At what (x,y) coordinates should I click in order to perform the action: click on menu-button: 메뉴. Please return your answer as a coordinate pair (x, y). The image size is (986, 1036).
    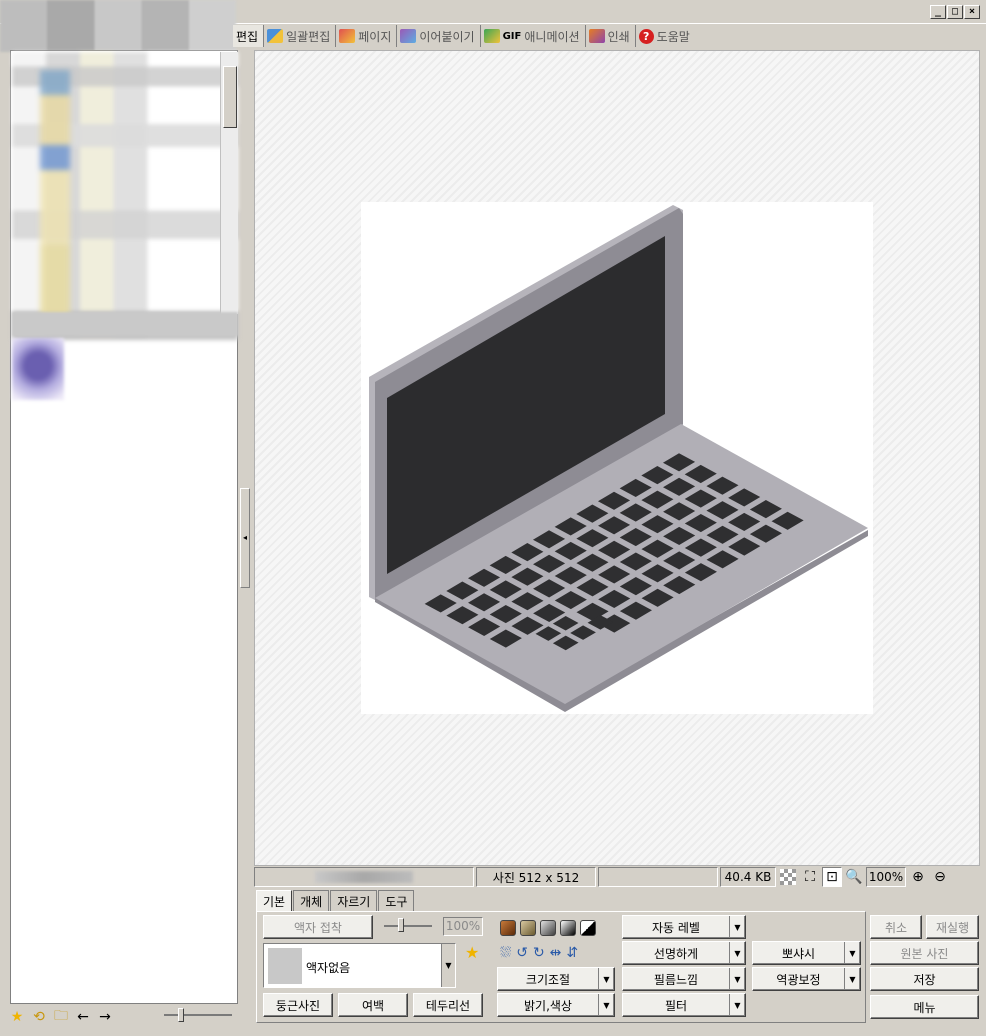
    Looking at the image, I should click on (924, 1007).